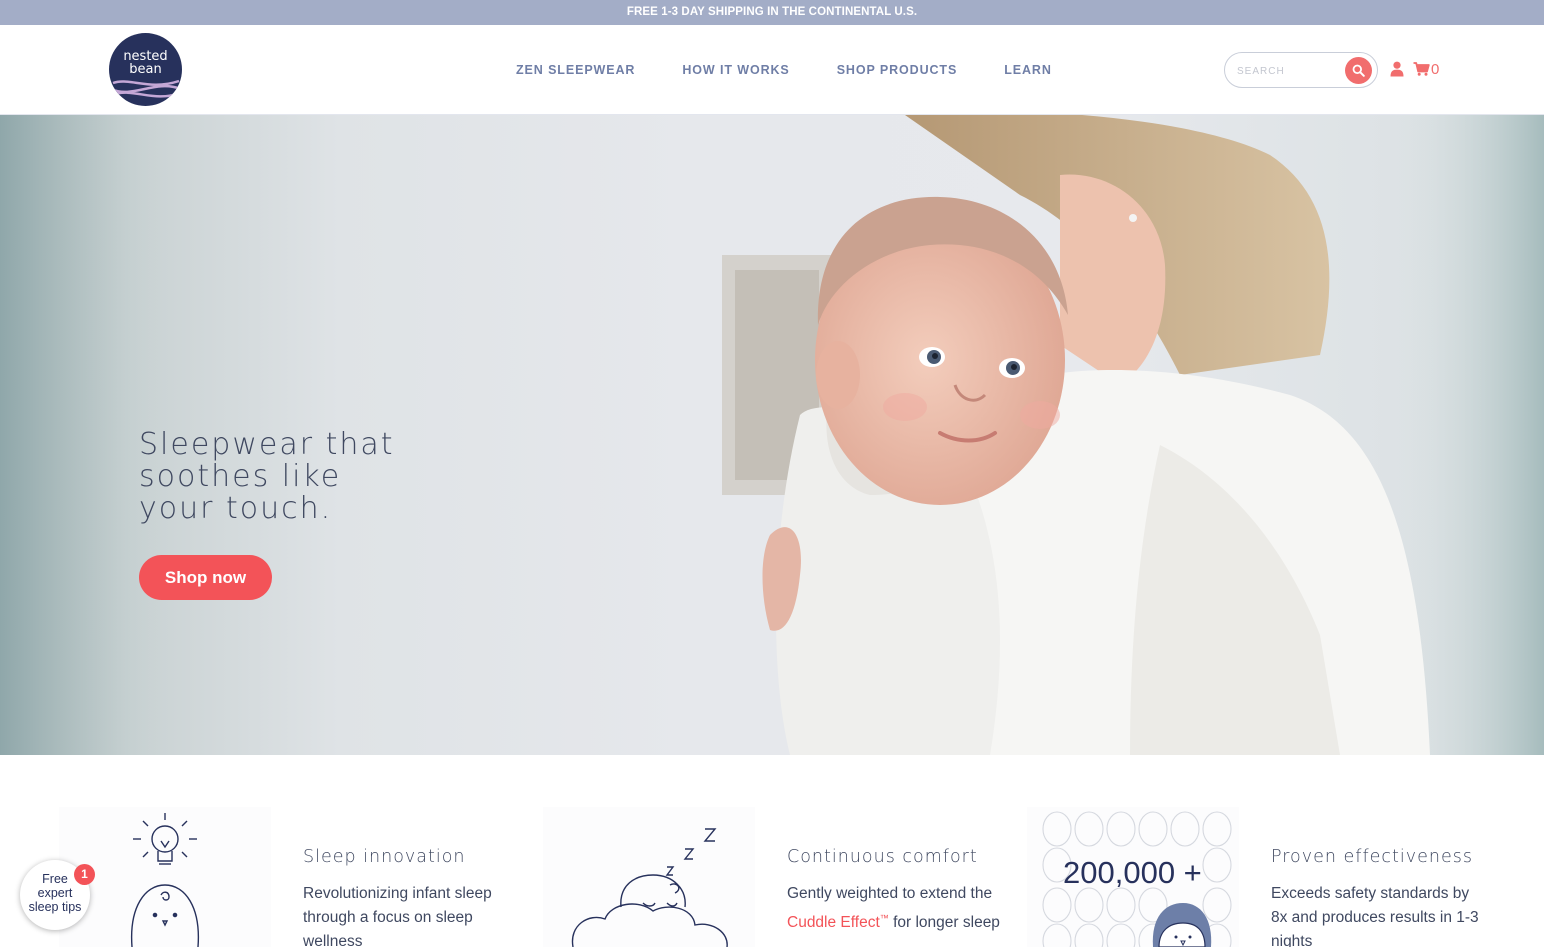 The width and height of the screenshot is (1544, 947). What do you see at coordinates (205, 577) in the screenshot?
I see `shop-now-button: Shop now` at bounding box center [205, 577].